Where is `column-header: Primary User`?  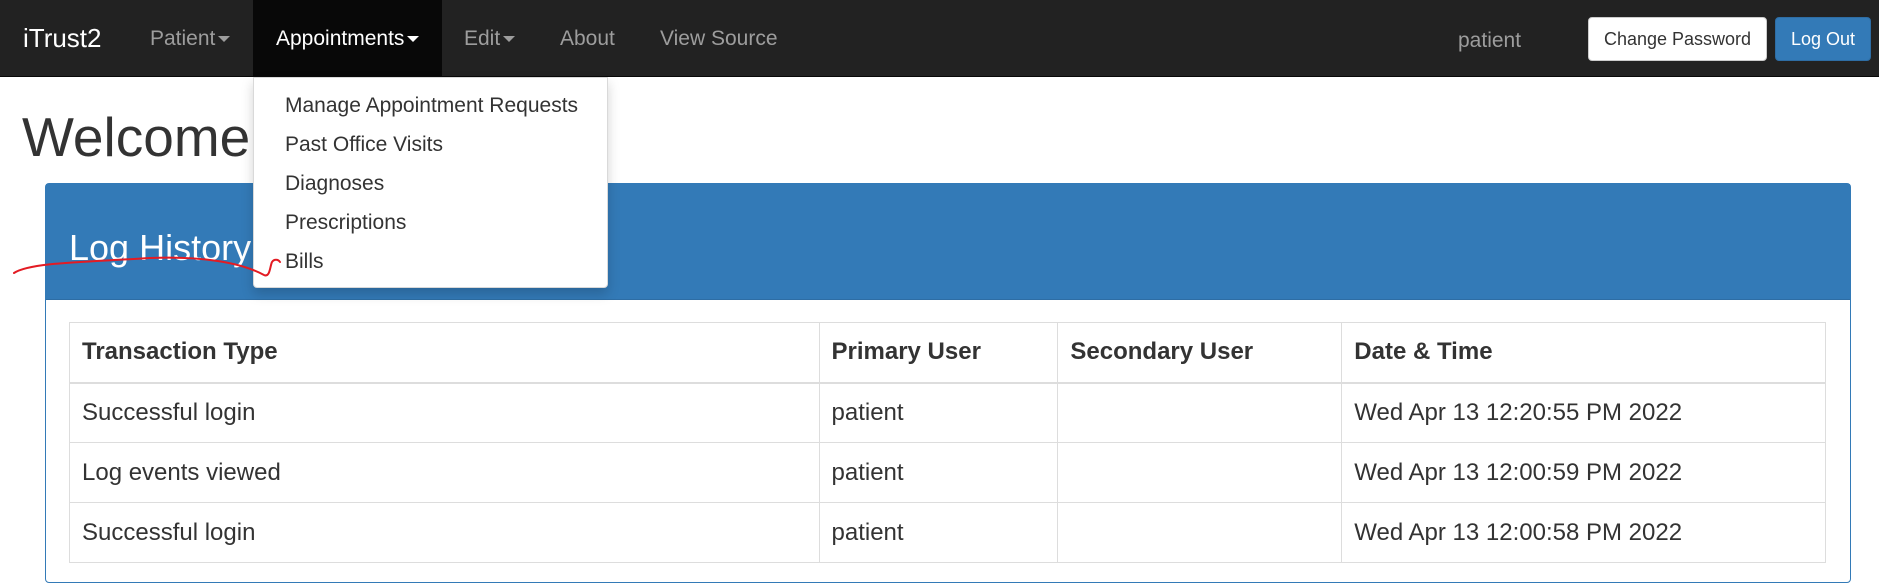
column-header: Primary User is located at coordinates (938, 353).